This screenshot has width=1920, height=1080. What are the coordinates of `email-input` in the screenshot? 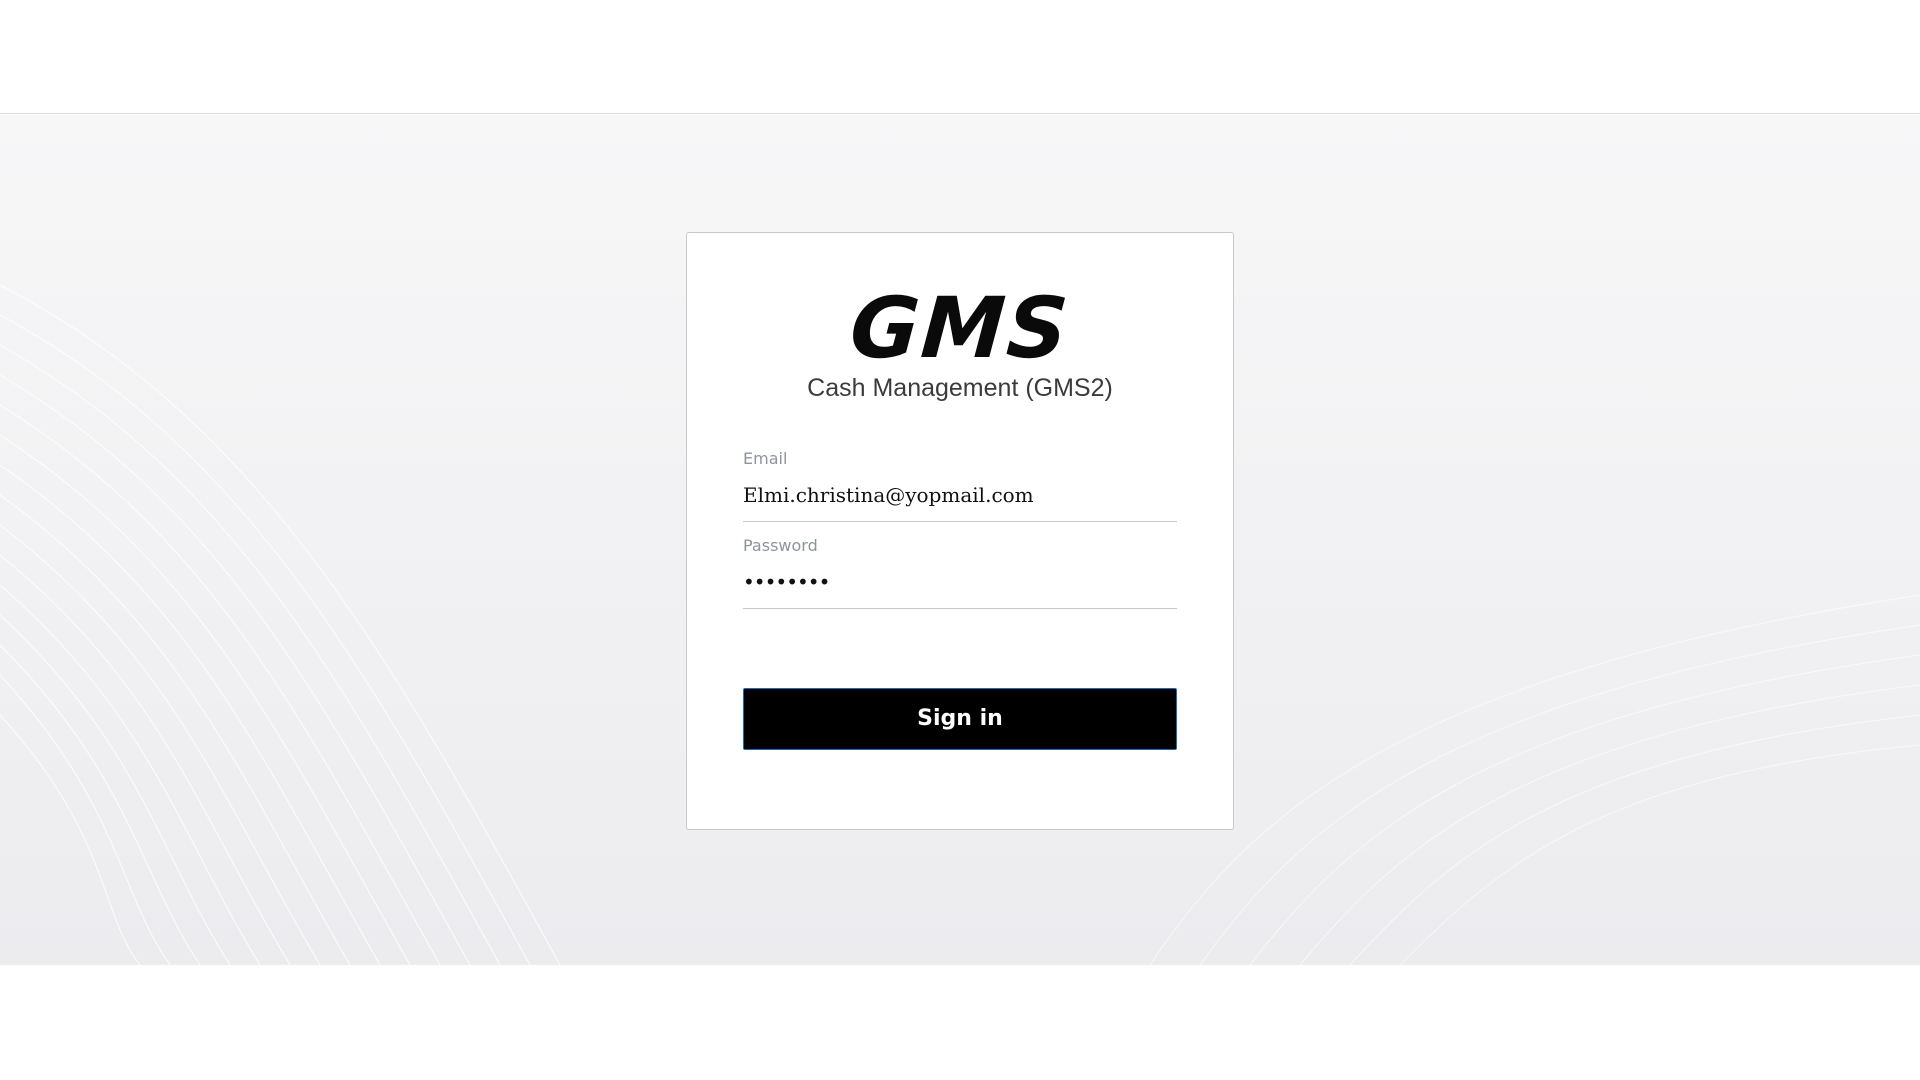 It's located at (960, 495).